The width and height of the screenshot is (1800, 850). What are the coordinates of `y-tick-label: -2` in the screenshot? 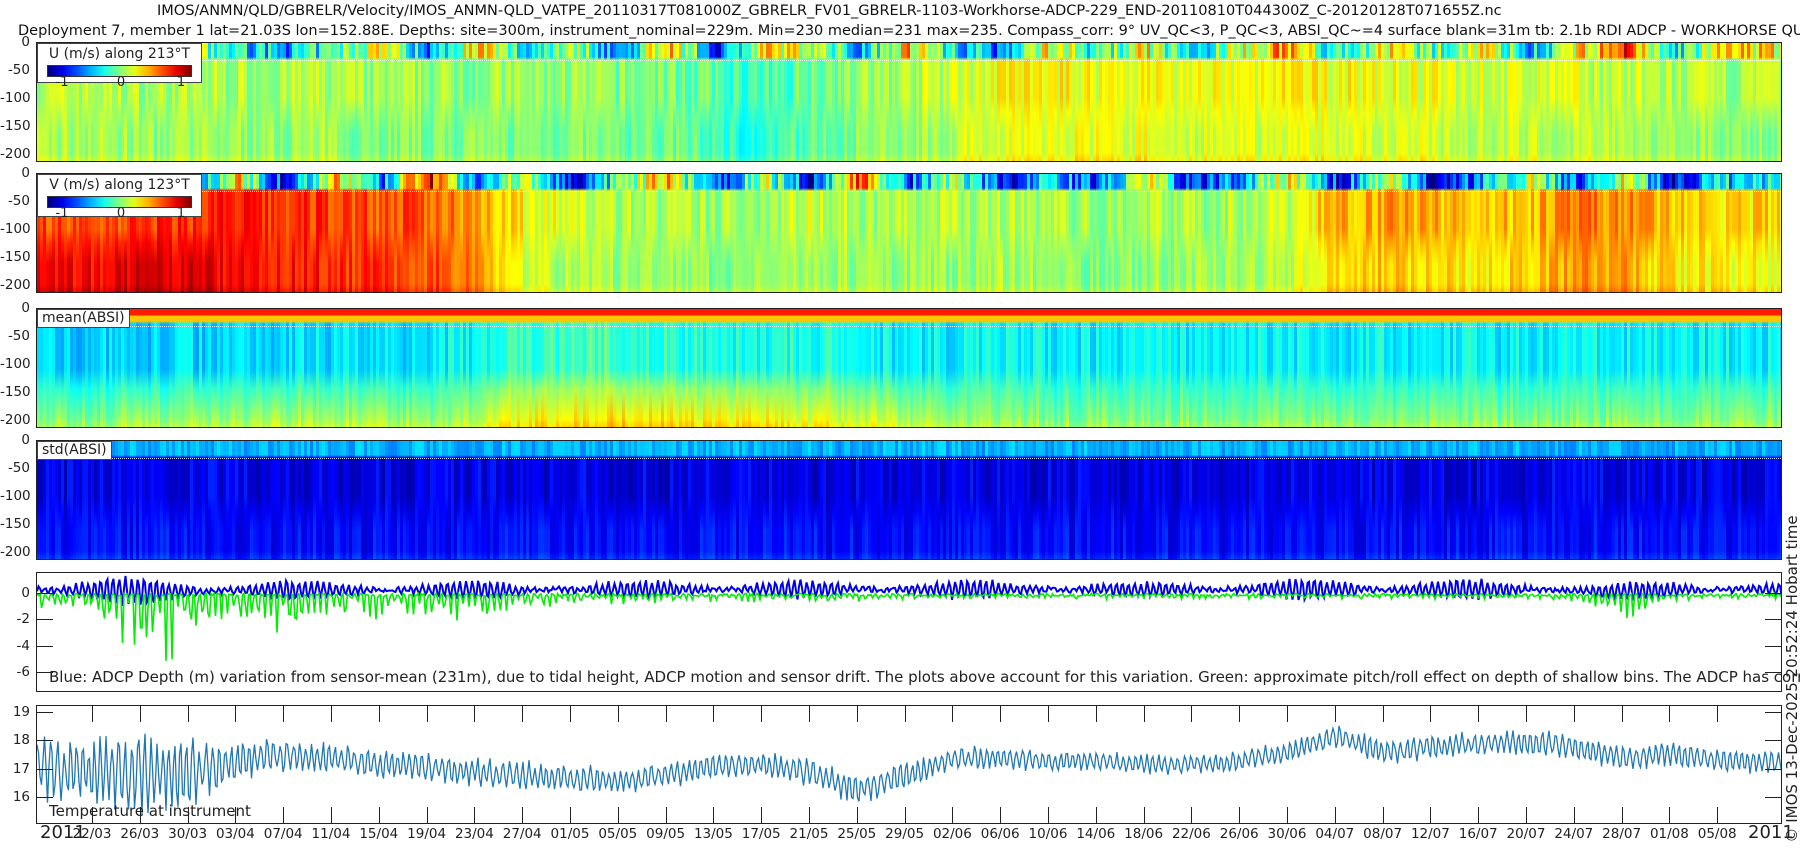 It's located at (23, 619).